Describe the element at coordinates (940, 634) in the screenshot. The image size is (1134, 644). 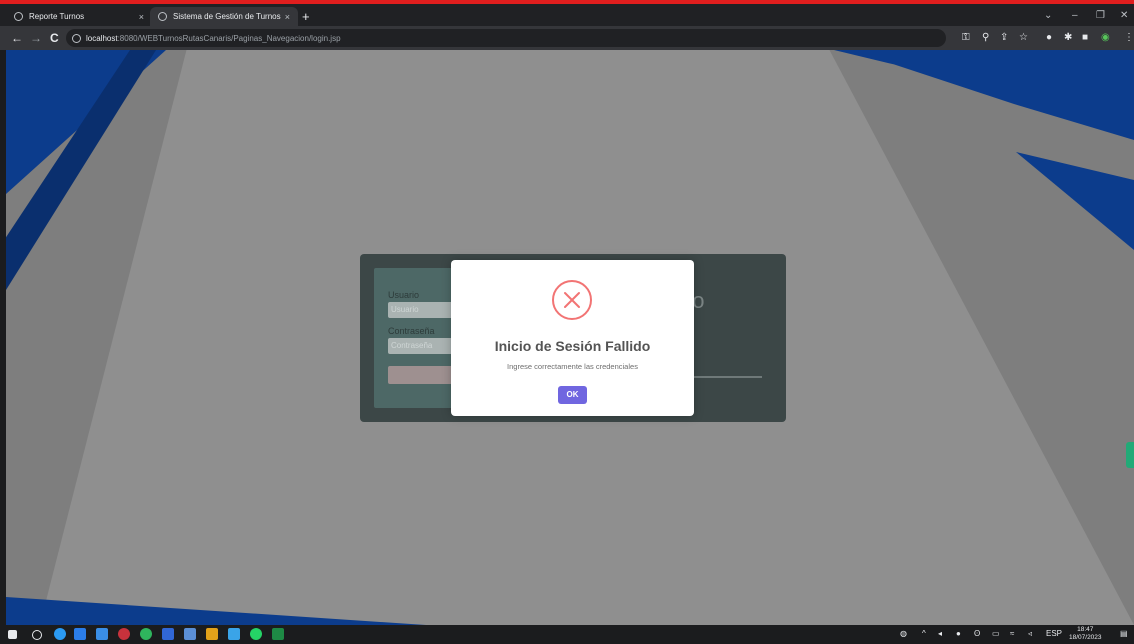
I see `volume-icon: ◂` at that location.